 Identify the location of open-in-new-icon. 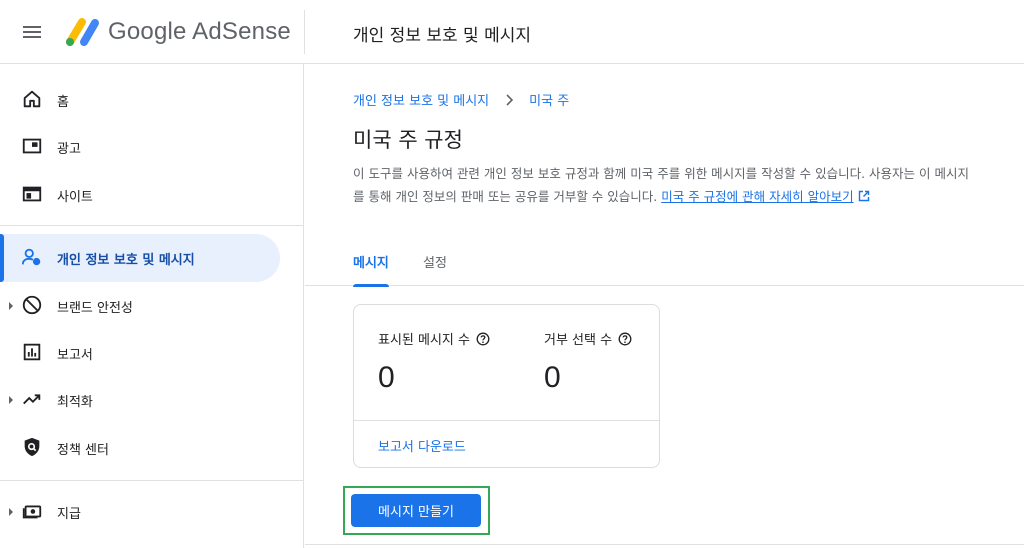
(864, 196).